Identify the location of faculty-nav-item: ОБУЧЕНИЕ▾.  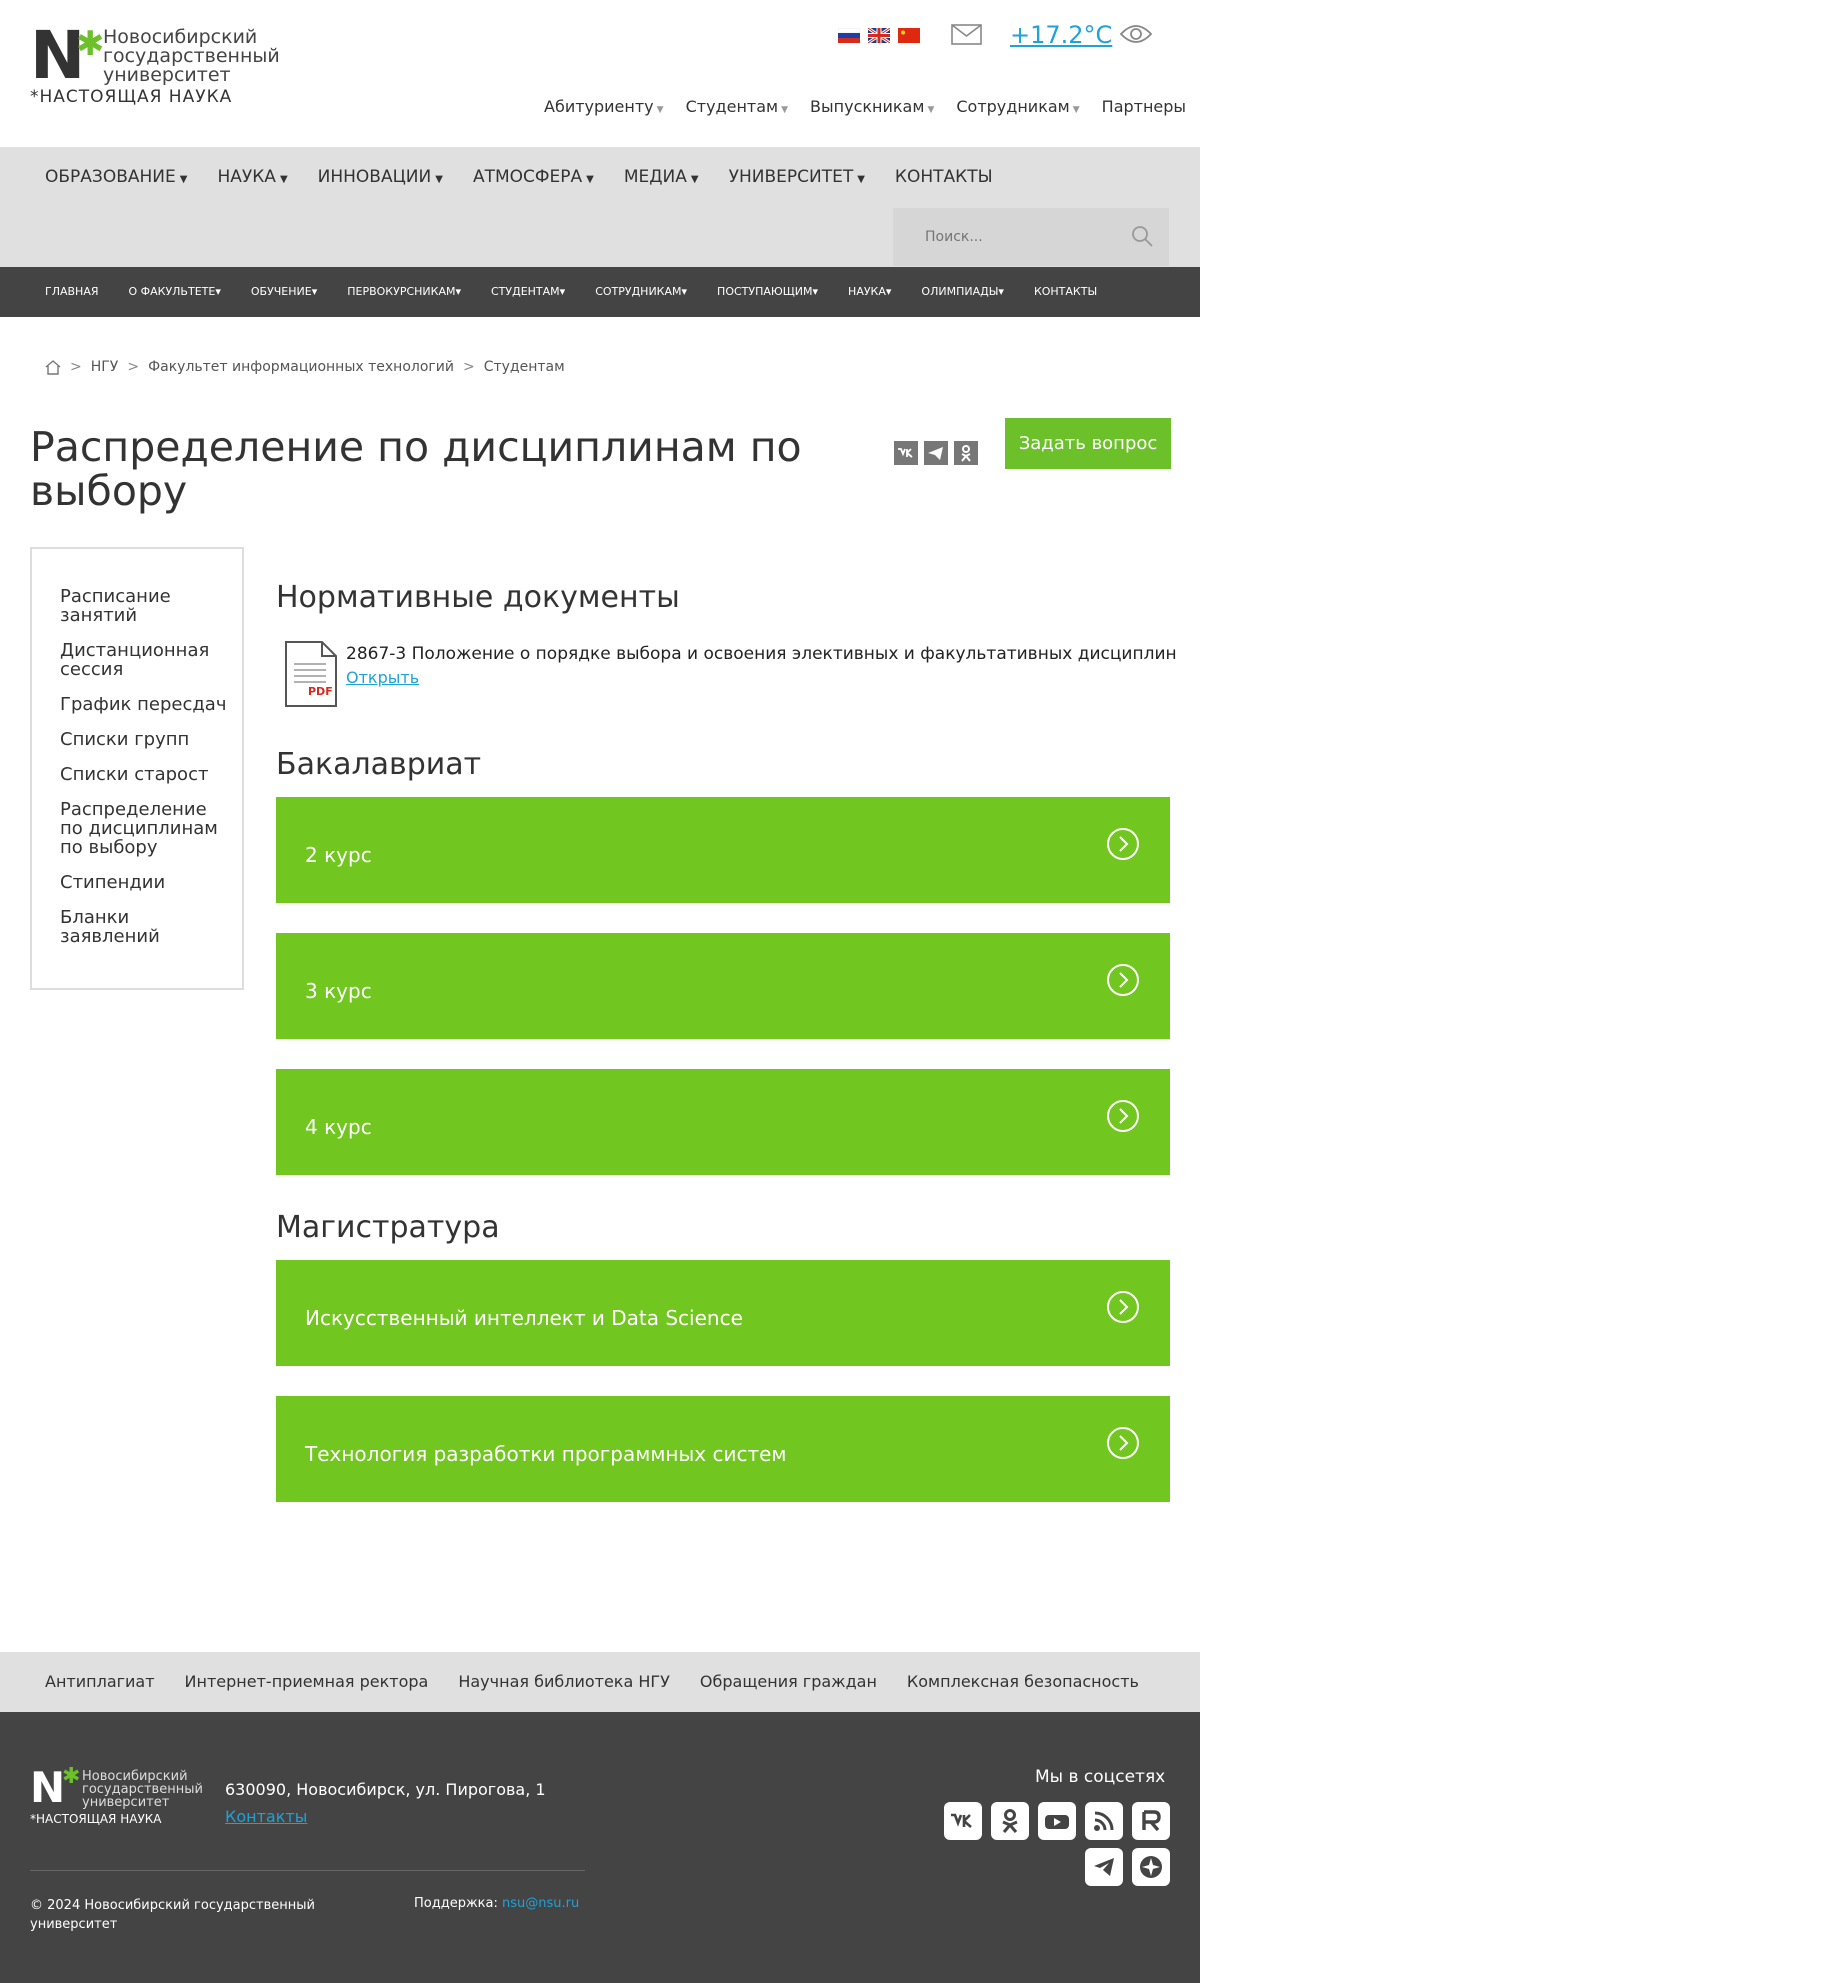
(284, 291).